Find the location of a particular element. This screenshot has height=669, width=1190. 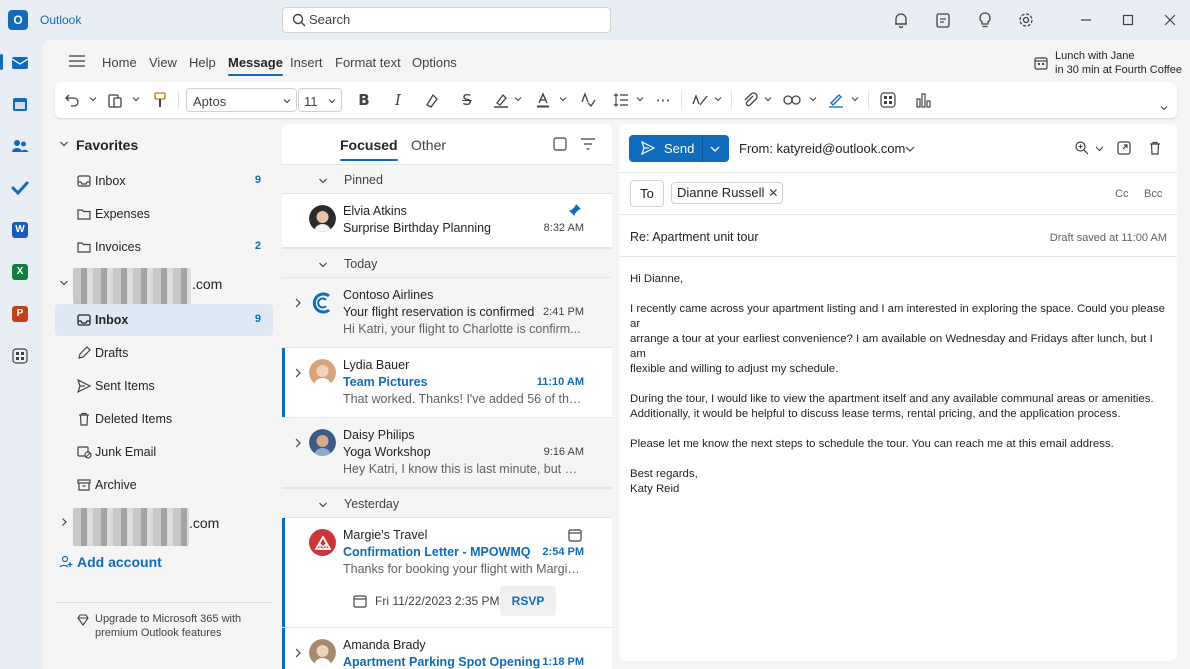

cc-button: Cc is located at coordinates (1121, 194).